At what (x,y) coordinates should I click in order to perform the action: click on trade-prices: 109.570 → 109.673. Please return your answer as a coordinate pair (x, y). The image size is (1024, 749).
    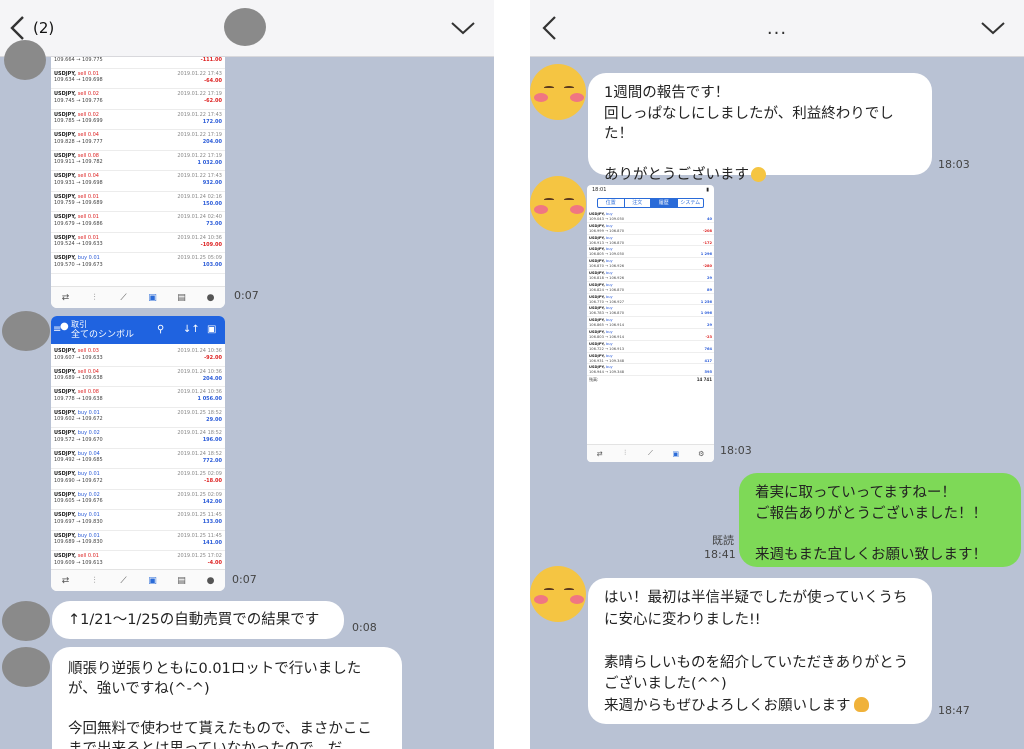
    Looking at the image, I should click on (78, 264).